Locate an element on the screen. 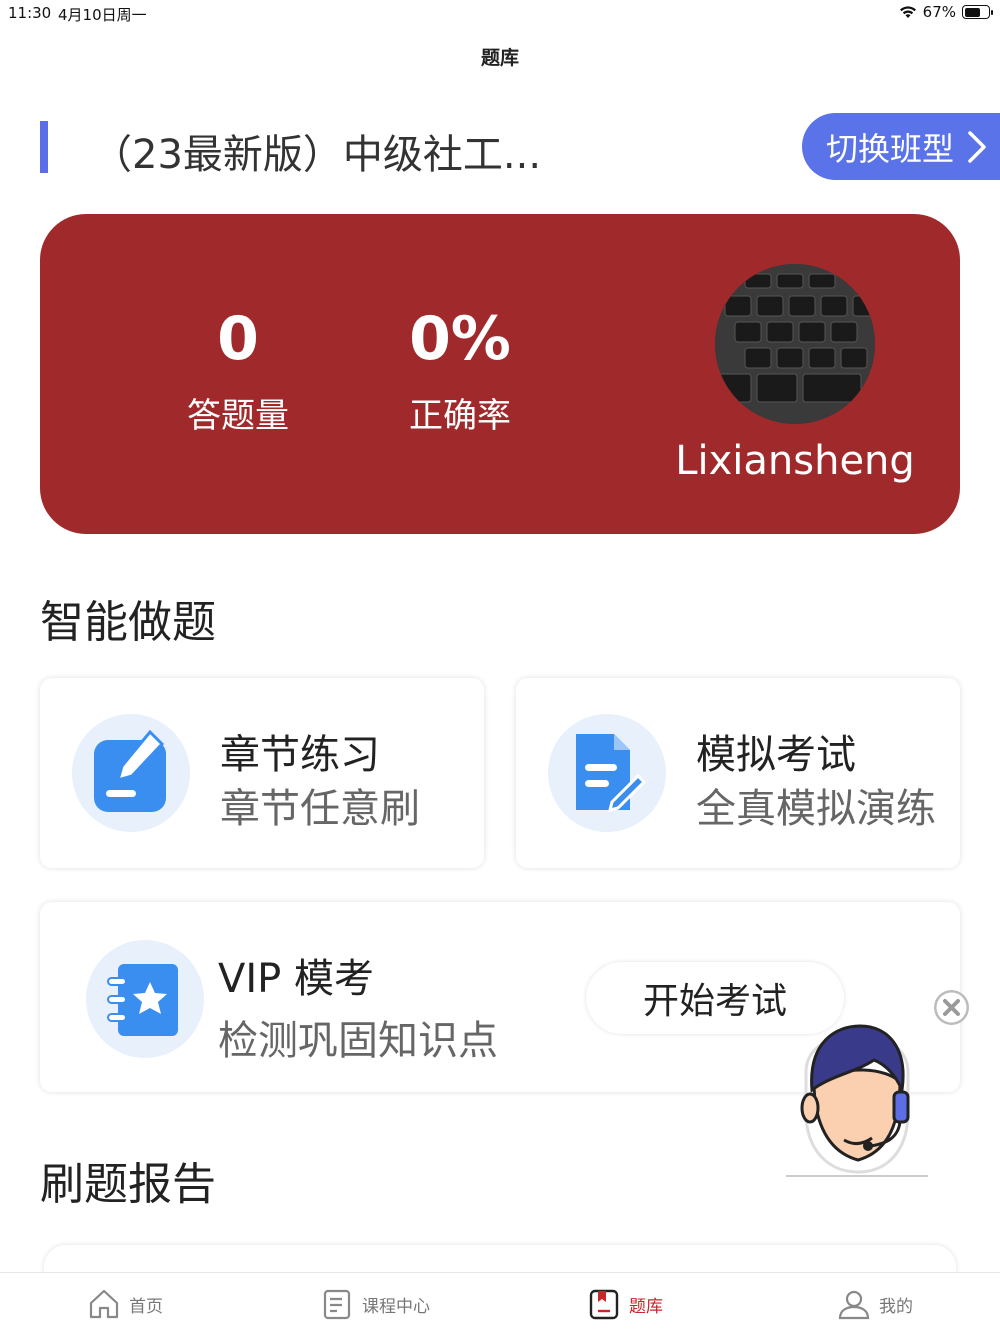 The height and width of the screenshot is (1334, 1000). status-date: 4月10日周一 is located at coordinates (102, 15).